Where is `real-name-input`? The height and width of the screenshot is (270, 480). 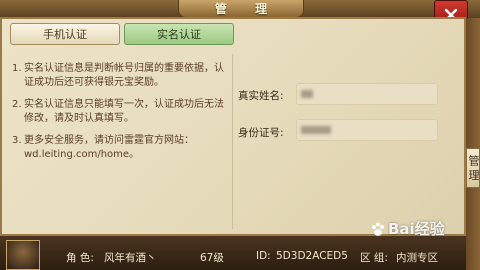
real-name-input is located at coordinates (367, 94).